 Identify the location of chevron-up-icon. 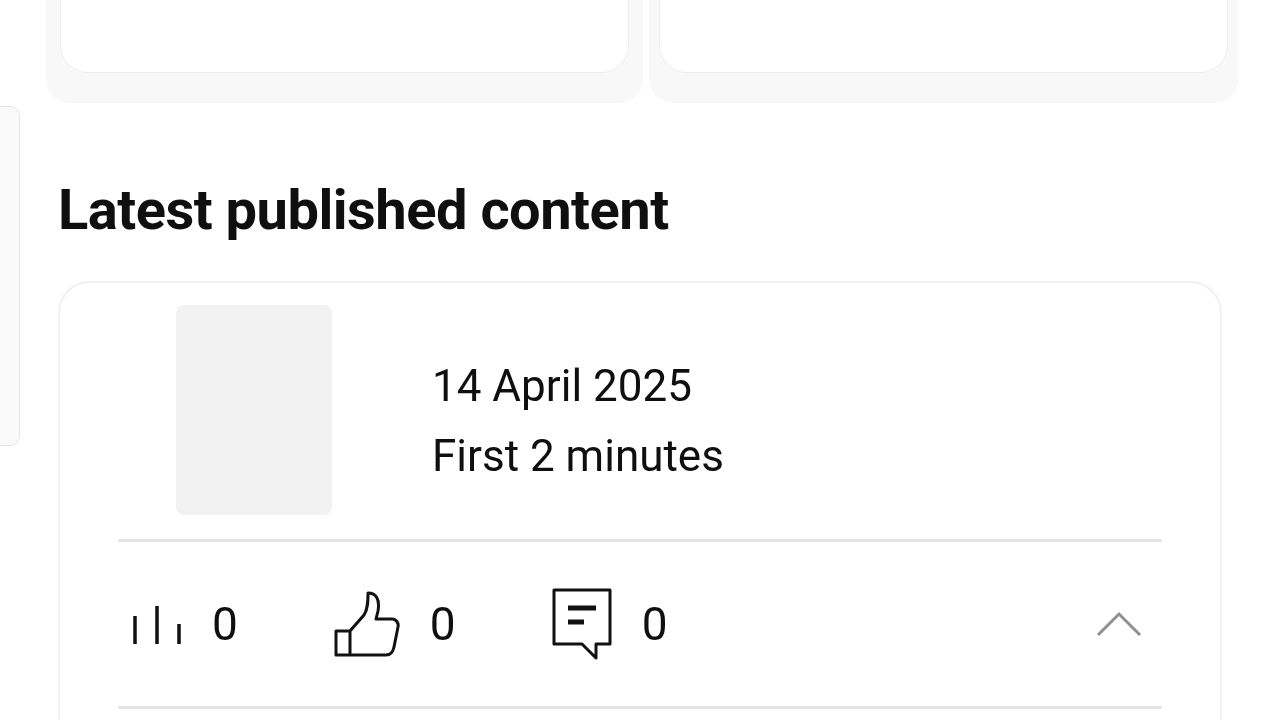
(1119, 624).